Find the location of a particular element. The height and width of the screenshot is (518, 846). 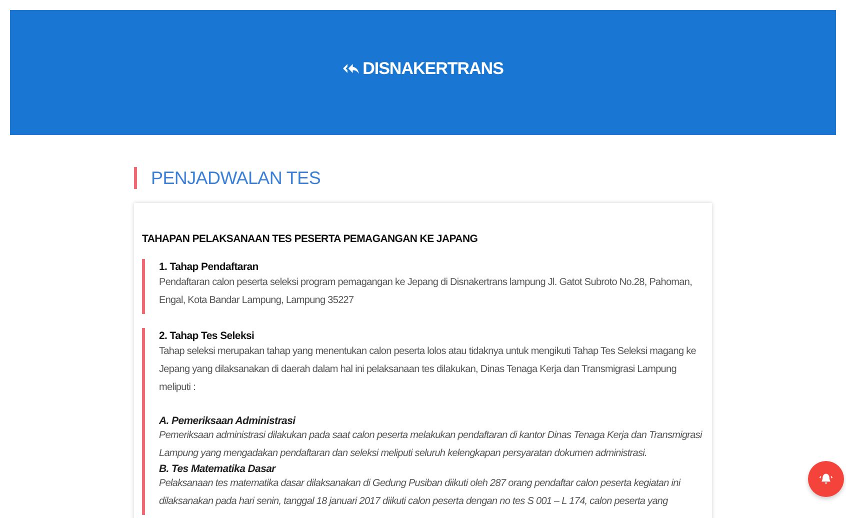

article-heading: TAHAPAN PELAKSANAAN TES PESERTA PEMAGANGAN KE JAPANG is located at coordinates (310, 239).